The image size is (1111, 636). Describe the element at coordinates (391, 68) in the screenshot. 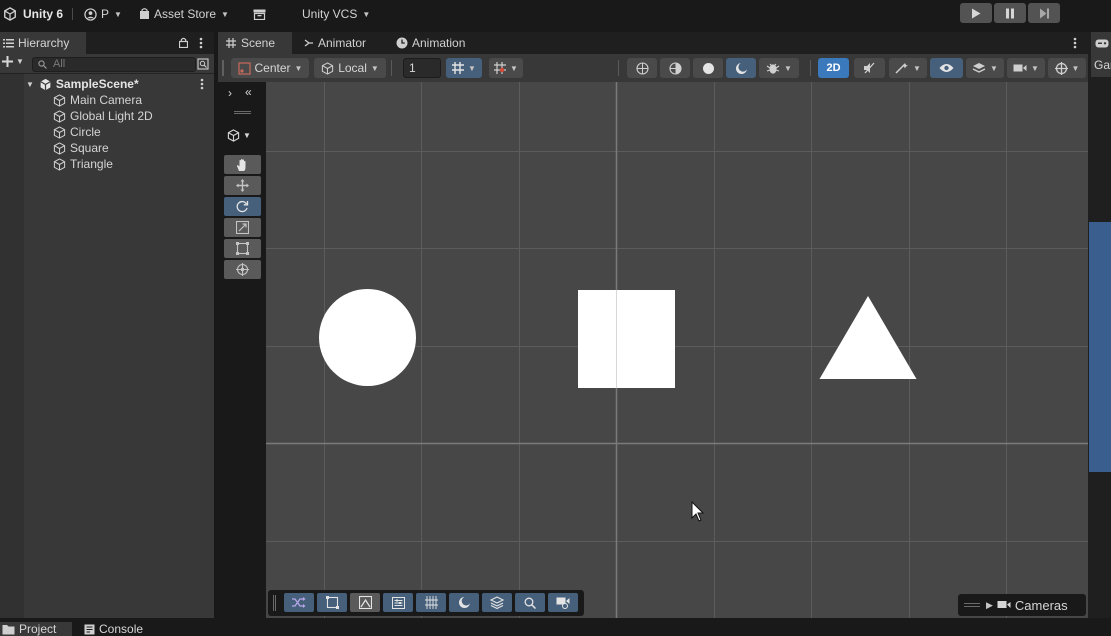

I see `separator` at that location.